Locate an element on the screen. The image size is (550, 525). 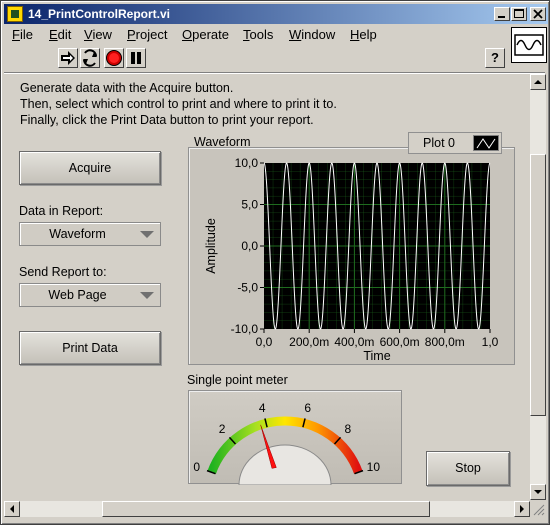
menu-operate-label: perate is located at coordinates (210, 34).